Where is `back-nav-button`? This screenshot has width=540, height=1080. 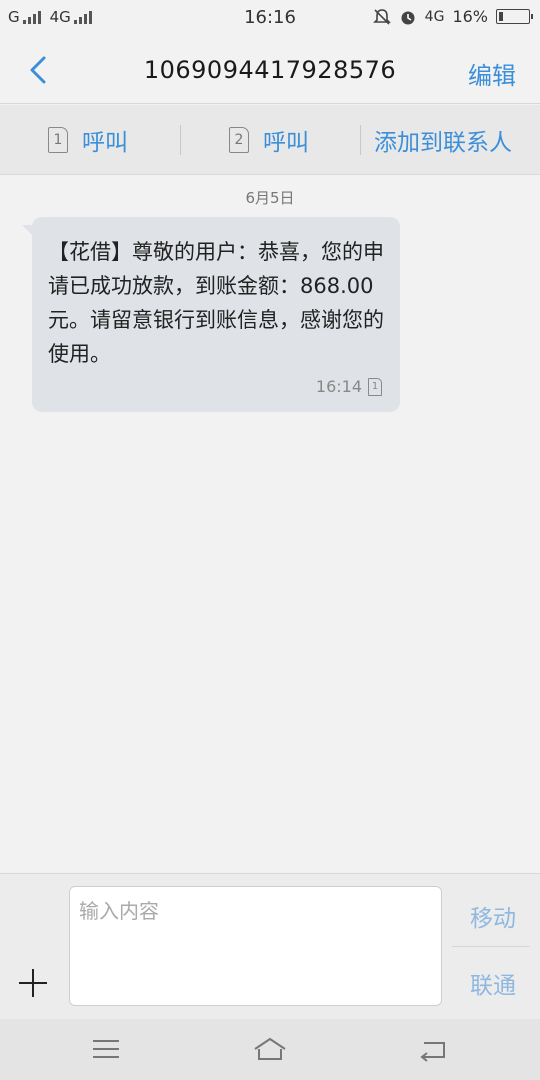 back-nav-button is located at coordinates (434, 1050).